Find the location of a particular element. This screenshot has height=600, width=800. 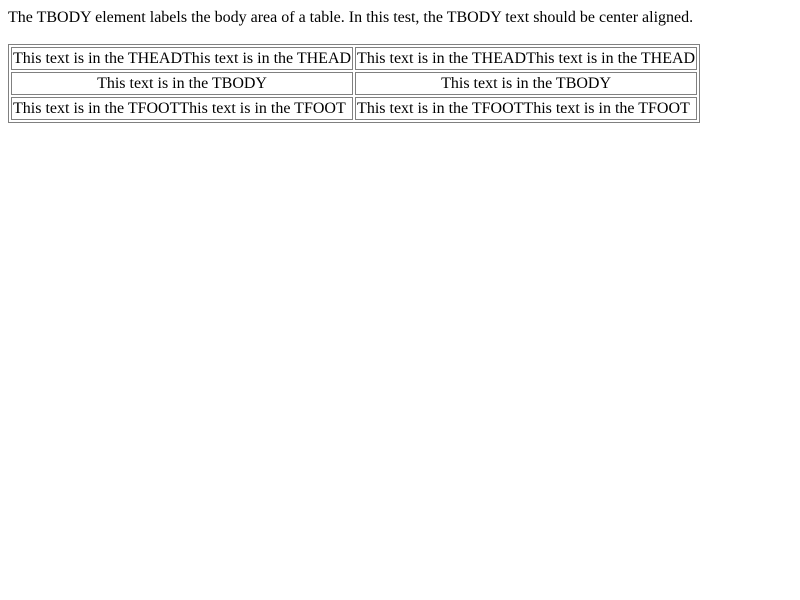

tbody-cell-2: This text is in the TBODY is located at coordinates (526, 83).